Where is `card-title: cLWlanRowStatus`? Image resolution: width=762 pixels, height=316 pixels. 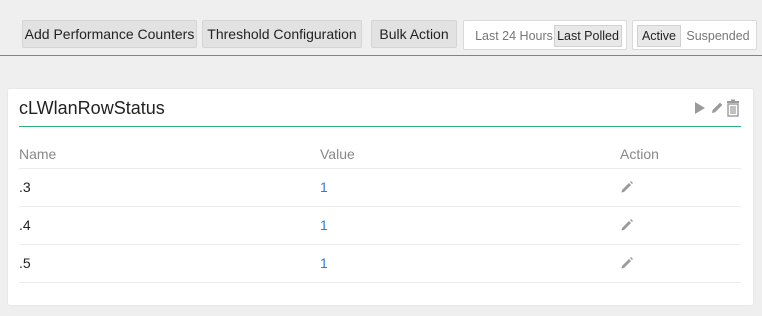
card-title: cLWlanRowStatus is located at coordinates (92, 108).